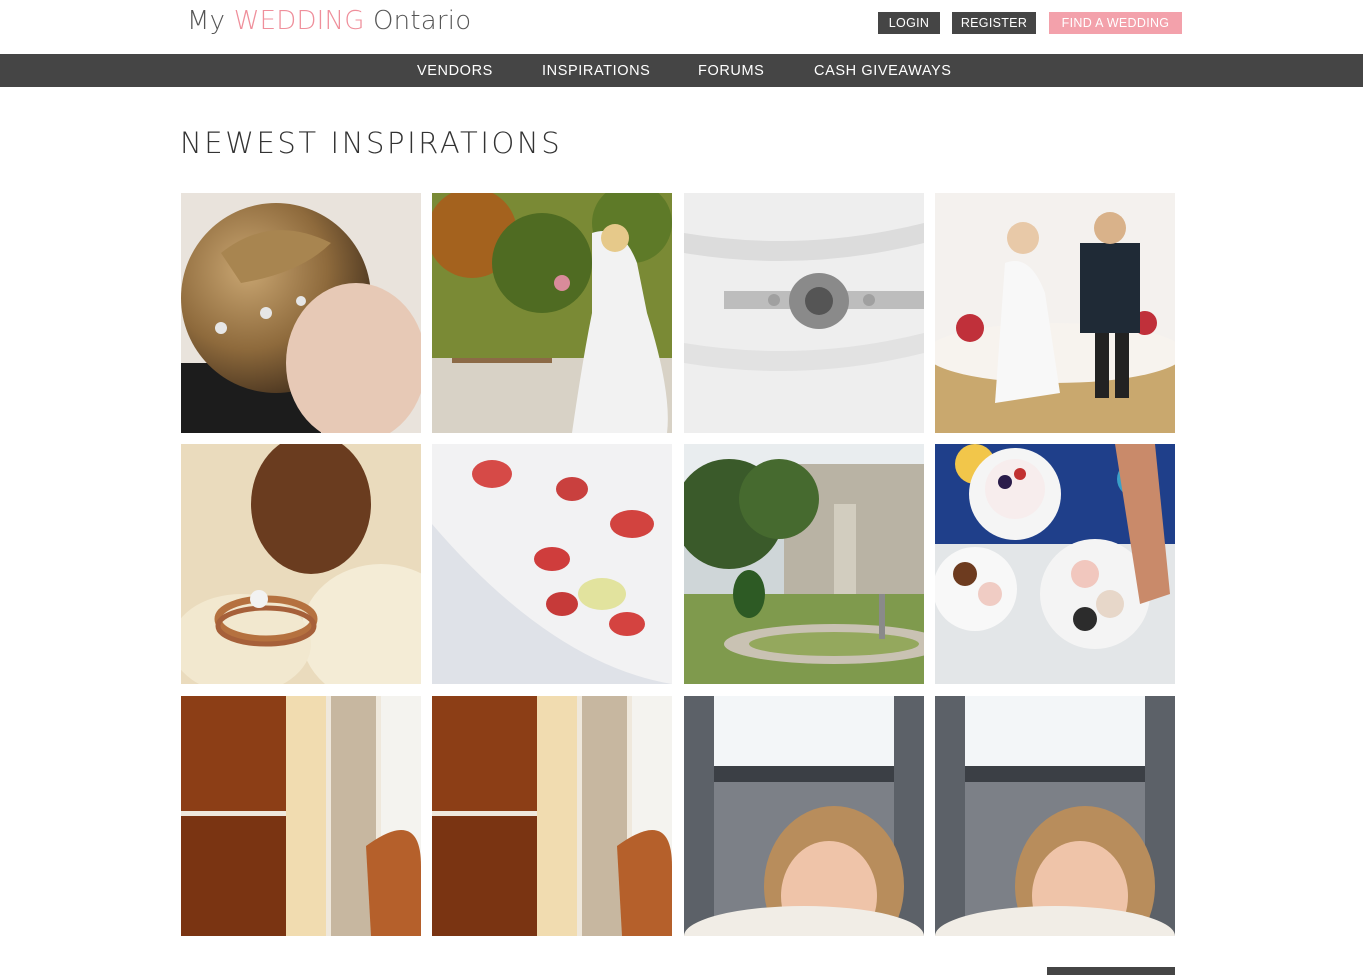 This screenshot has height=975, width=1363. I want to click on nav-item-cash-giveaways: CASH GIVEAWAYS, so click(883, 70).